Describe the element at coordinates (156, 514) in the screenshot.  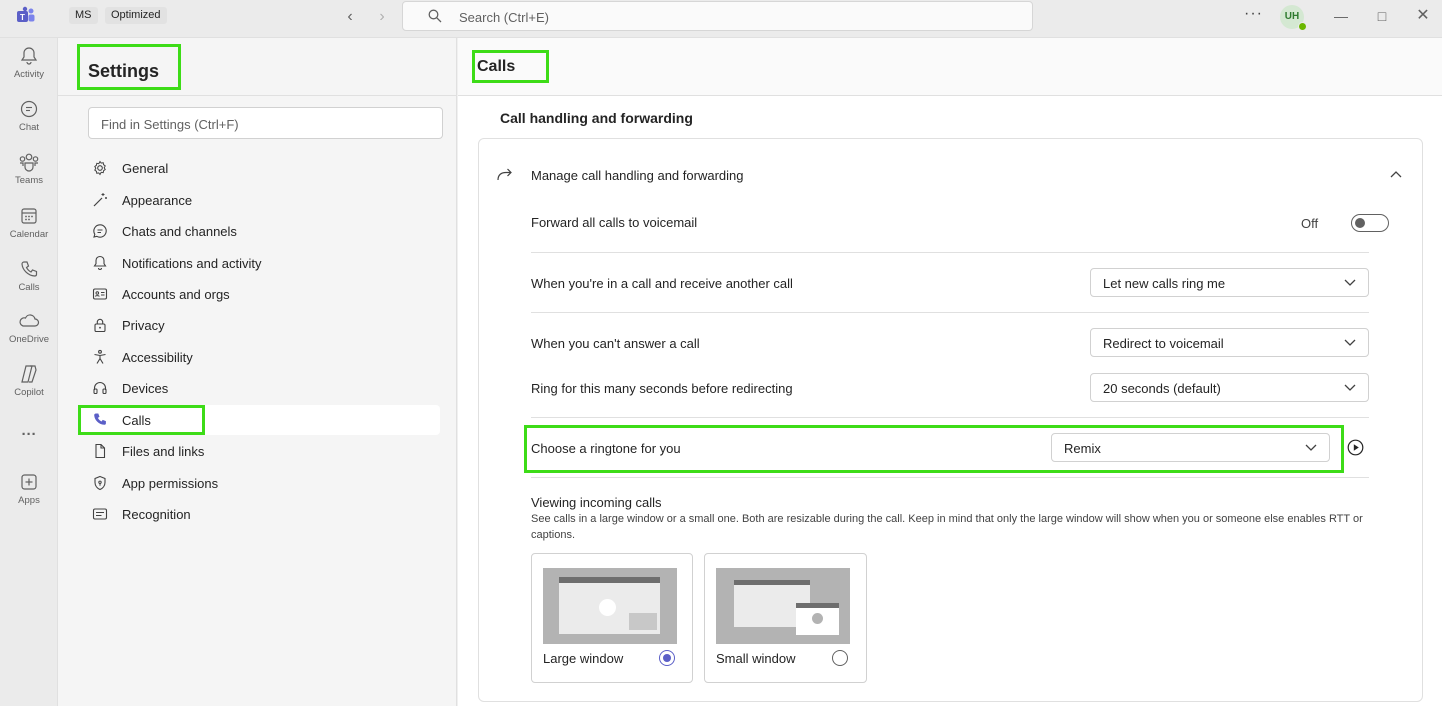
I see `nav-label: Recognition` at that location.